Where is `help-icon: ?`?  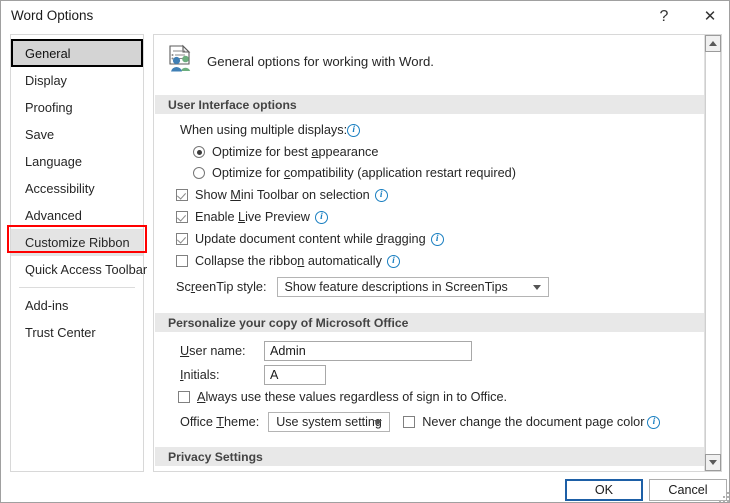 help-icon: ? is located at coordinates (664, 16).